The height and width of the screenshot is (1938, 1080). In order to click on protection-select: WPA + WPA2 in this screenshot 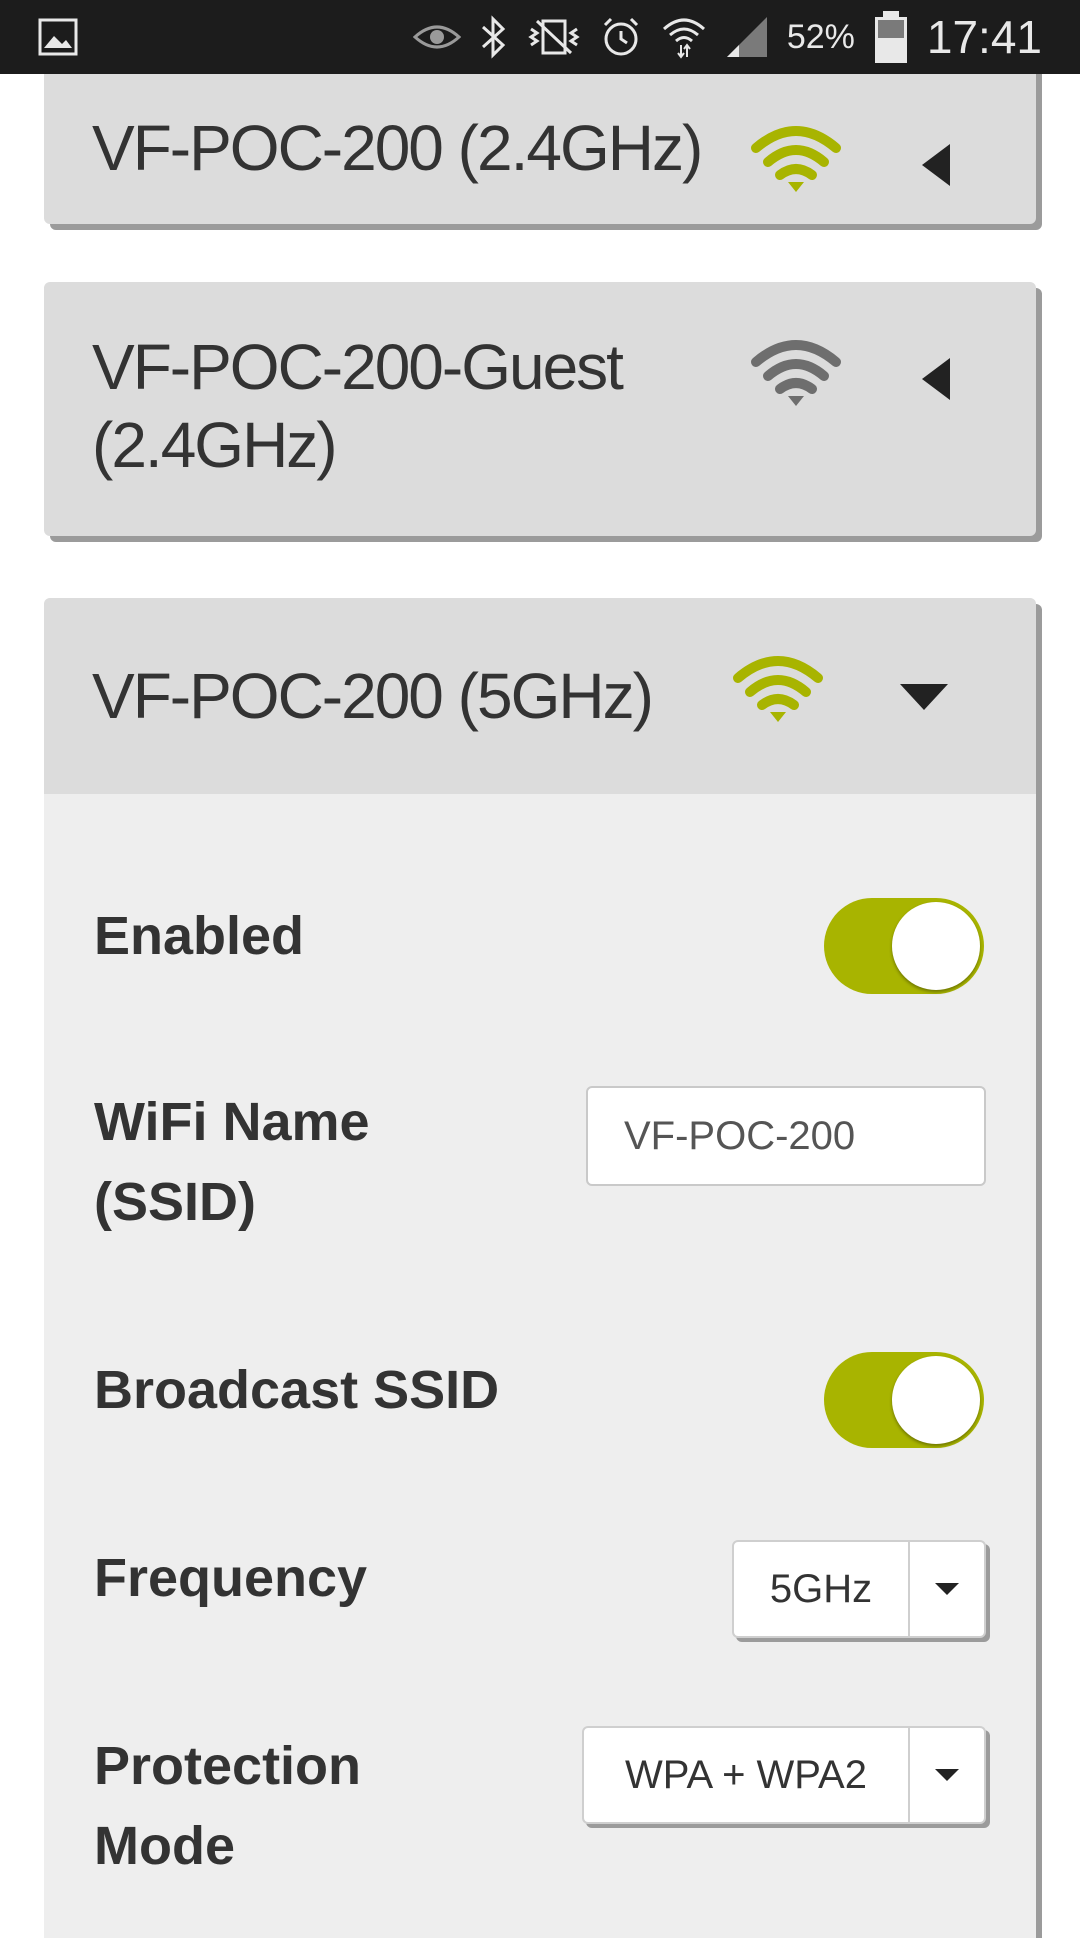, I will do `click(784, 1775)`.